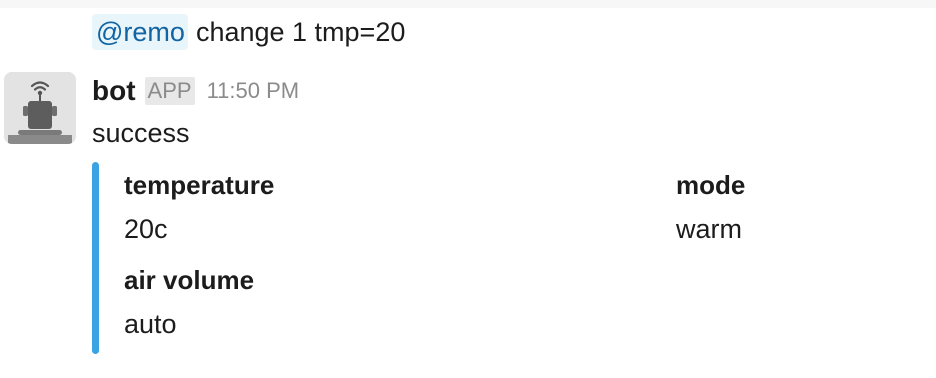 The image size is (936, 378). What do you see at coordinates (468, 4) in the screenshot?
I see `previous-message-strip` at bounding box center [468, 4].